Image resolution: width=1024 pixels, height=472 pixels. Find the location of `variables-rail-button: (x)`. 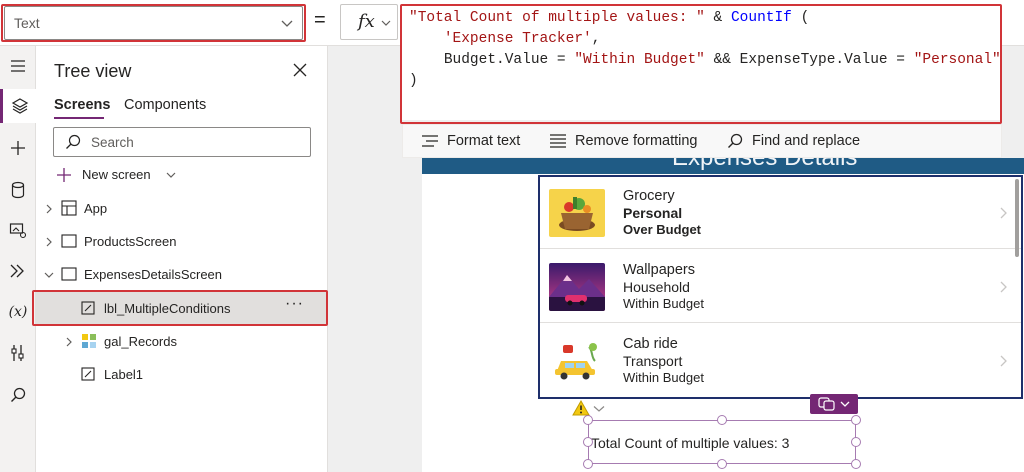

variables-rail-button: (x) is located at coordinates (18, 312).